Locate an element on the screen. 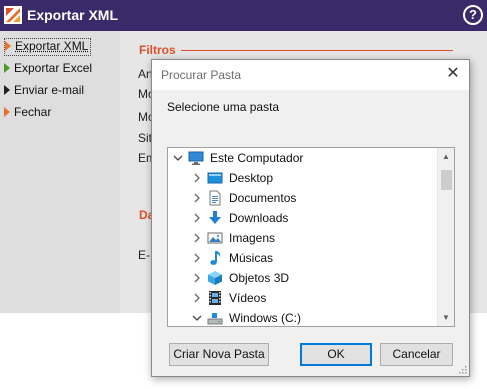 The image size is (487, 389). new-folder-button: Criar Nova Pasta is located at coordinates (219, 354).